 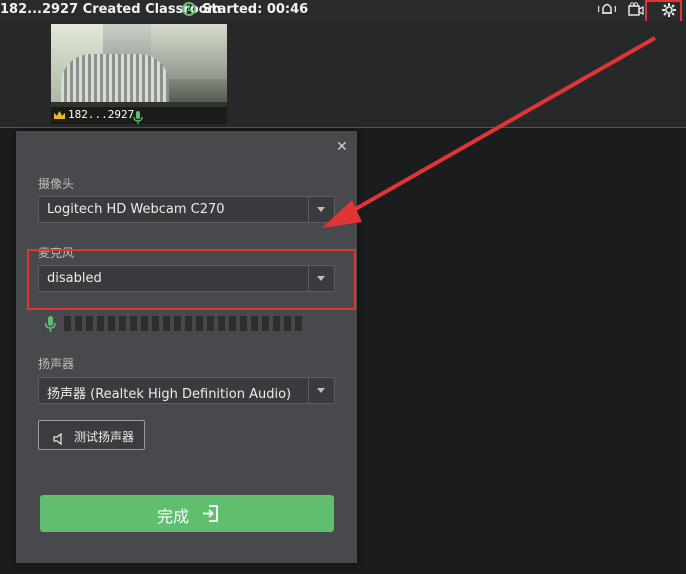 I want to click on camera-select-value: Logitech HD Webcam C270, so click(x=136, y=209).